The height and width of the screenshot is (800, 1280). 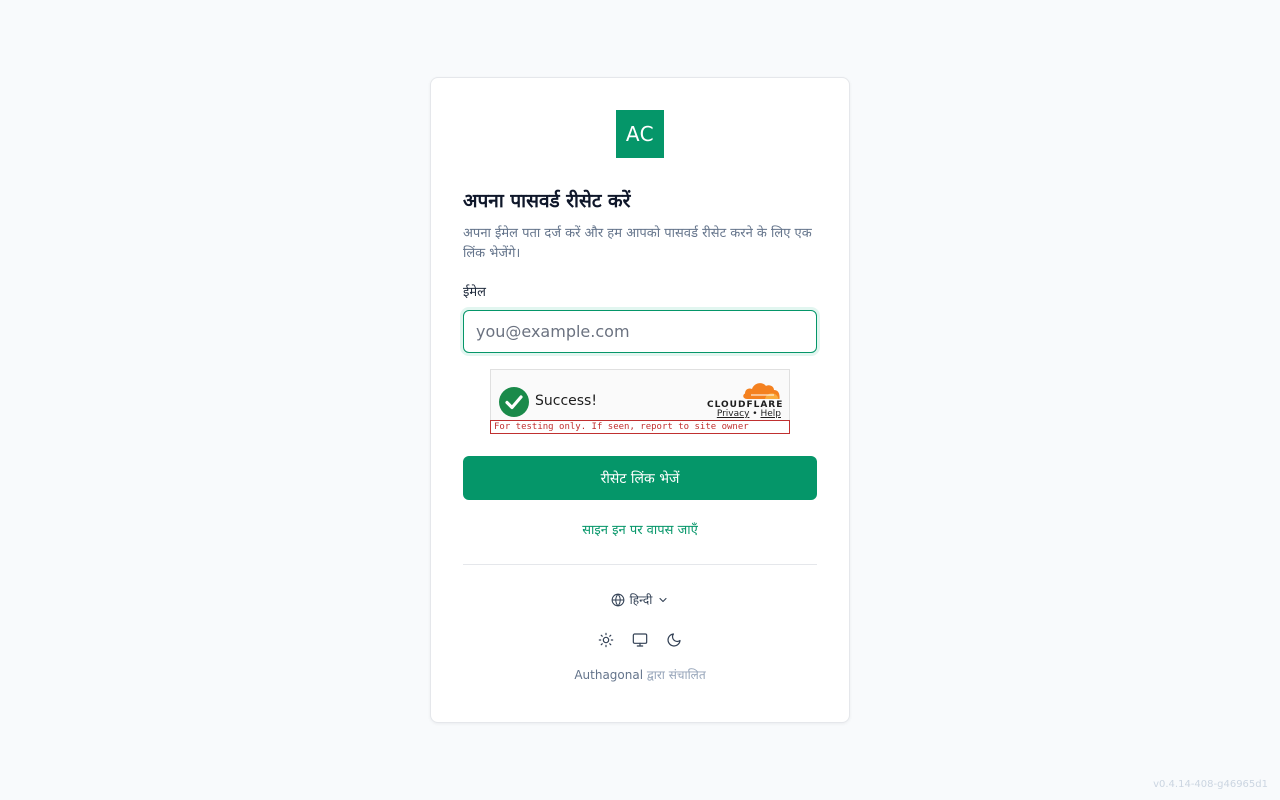 I want to click on monitor-icon, so click(x=640, y=640).